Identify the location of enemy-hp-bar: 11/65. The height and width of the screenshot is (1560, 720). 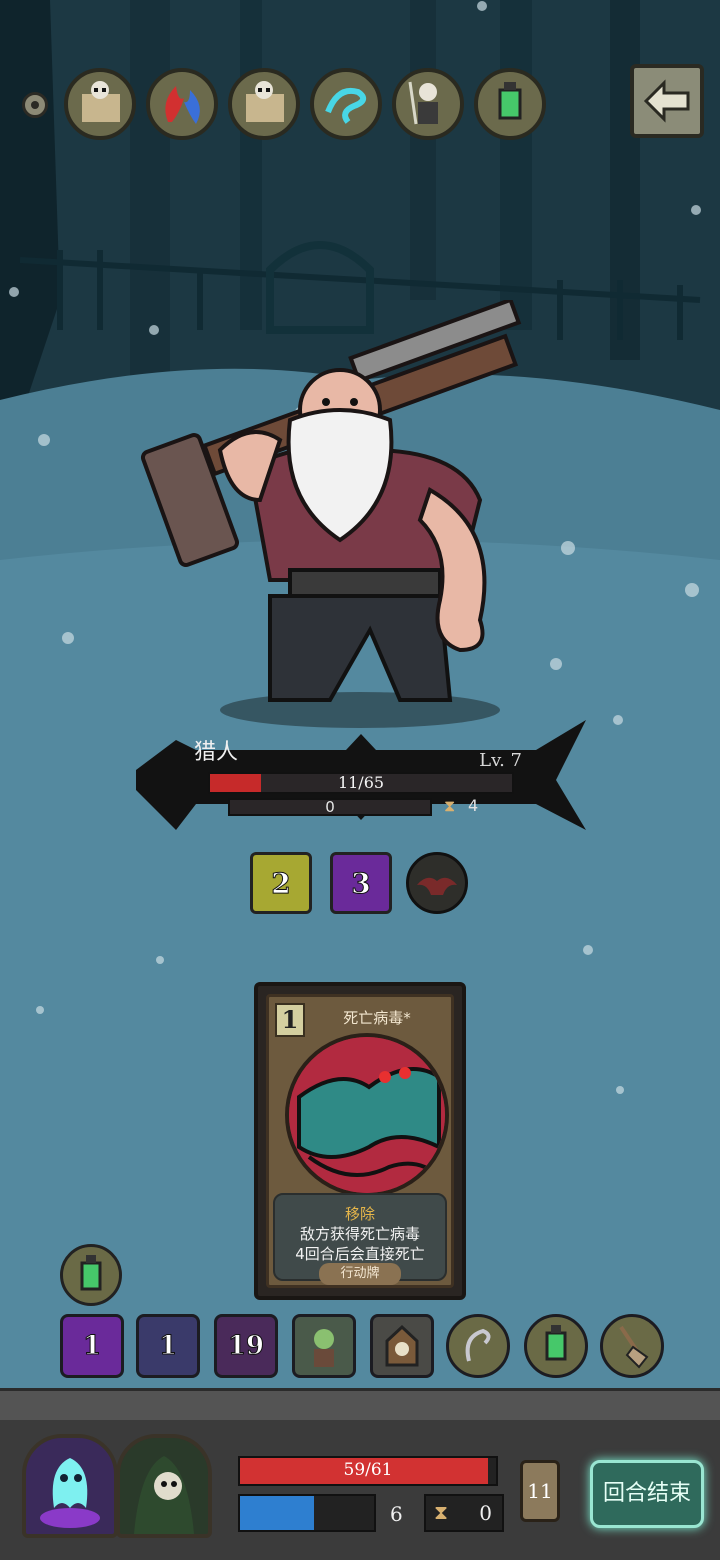
(361, 783).